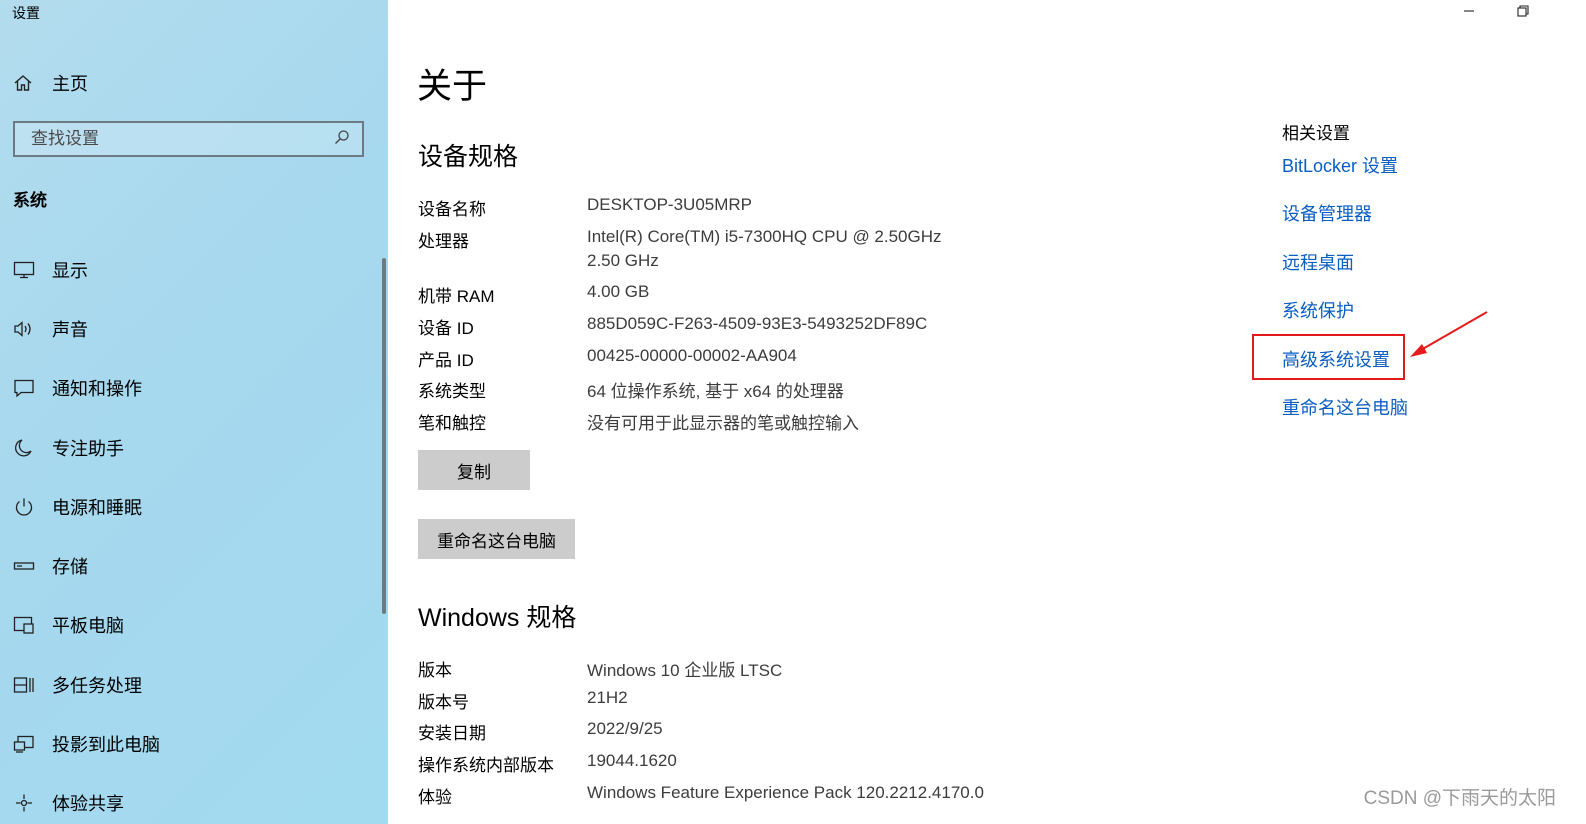 The width and height of the screenshot is (1586, 824). Describe the element at coordinates (1318, 310) in the screenshot. I see `link-system-protection: 系统保护` at that location.